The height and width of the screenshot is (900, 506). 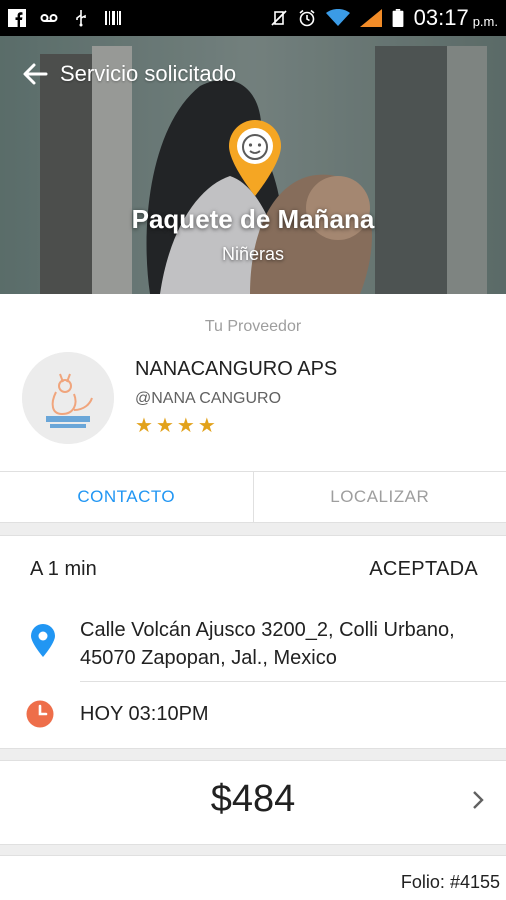 I want to click on clock-time: 03:17, so click(x=441, y=17).